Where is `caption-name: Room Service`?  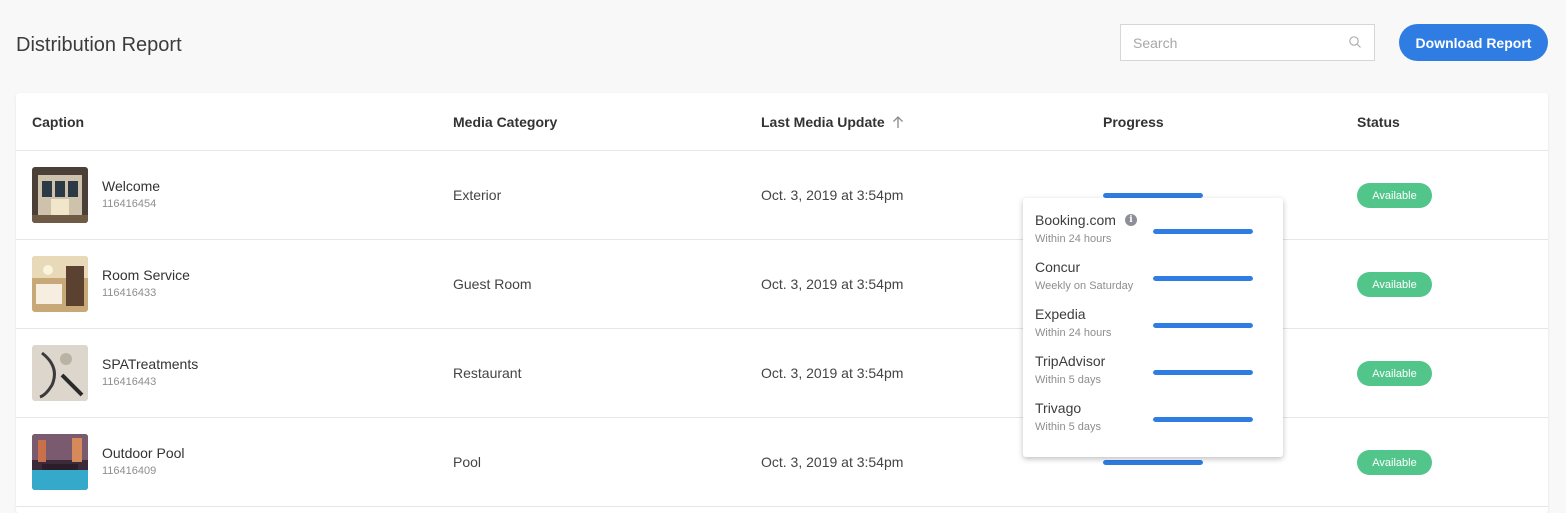
caption-name: Room Service is located at coordinates (146, 275).